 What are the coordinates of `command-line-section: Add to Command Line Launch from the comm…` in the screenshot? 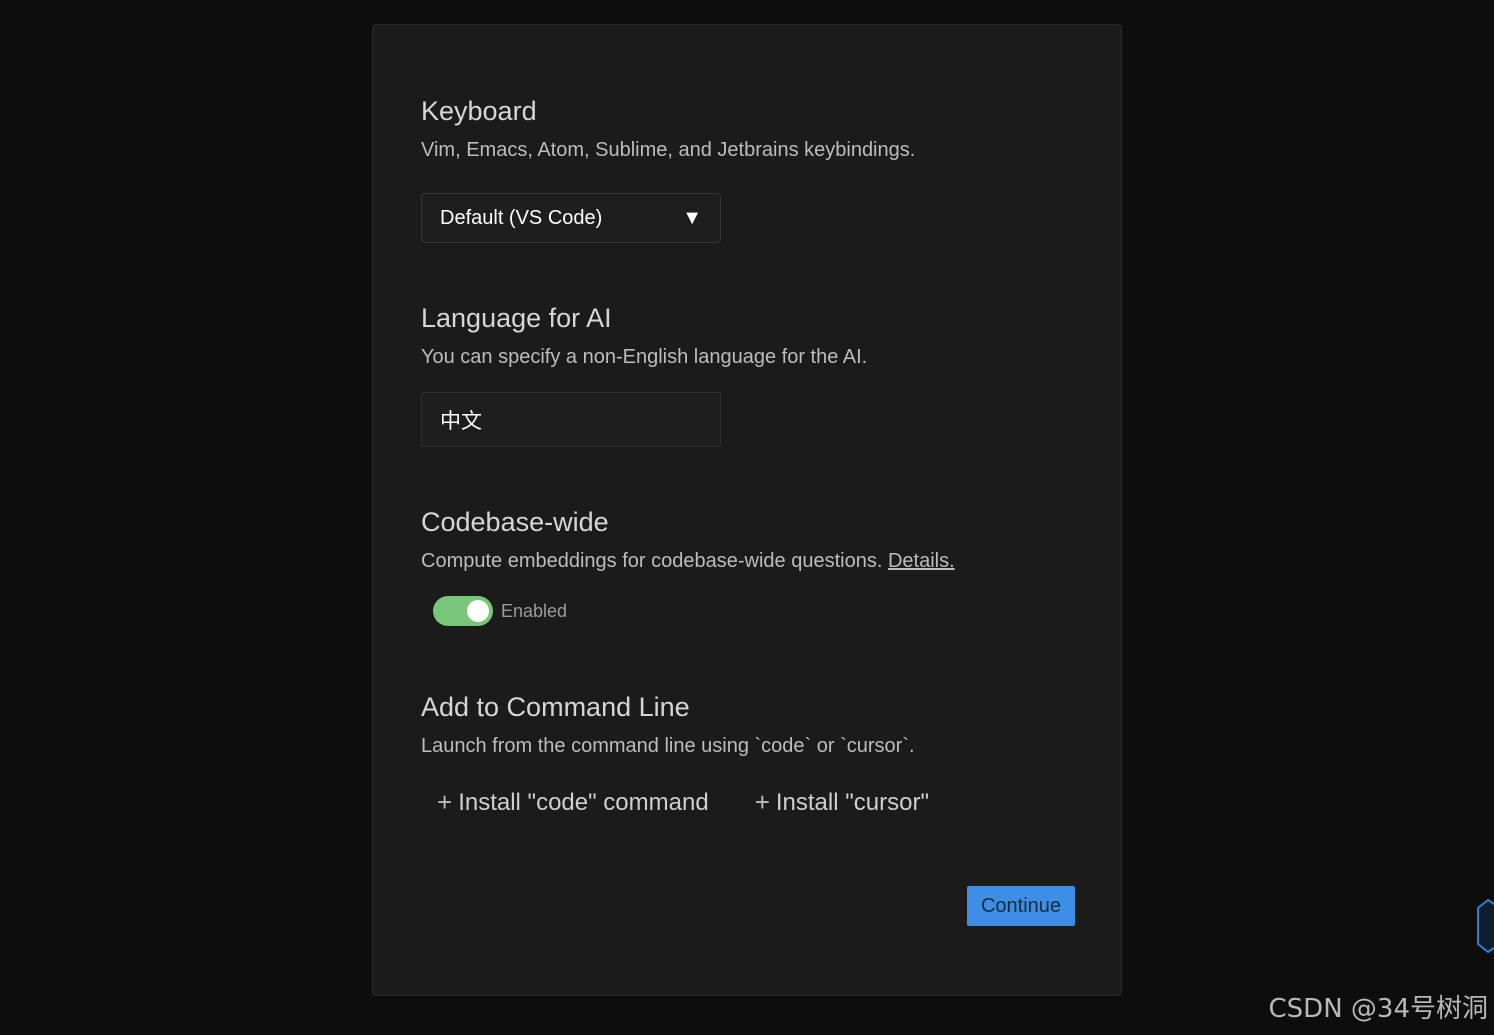 It's located at (668, 725).